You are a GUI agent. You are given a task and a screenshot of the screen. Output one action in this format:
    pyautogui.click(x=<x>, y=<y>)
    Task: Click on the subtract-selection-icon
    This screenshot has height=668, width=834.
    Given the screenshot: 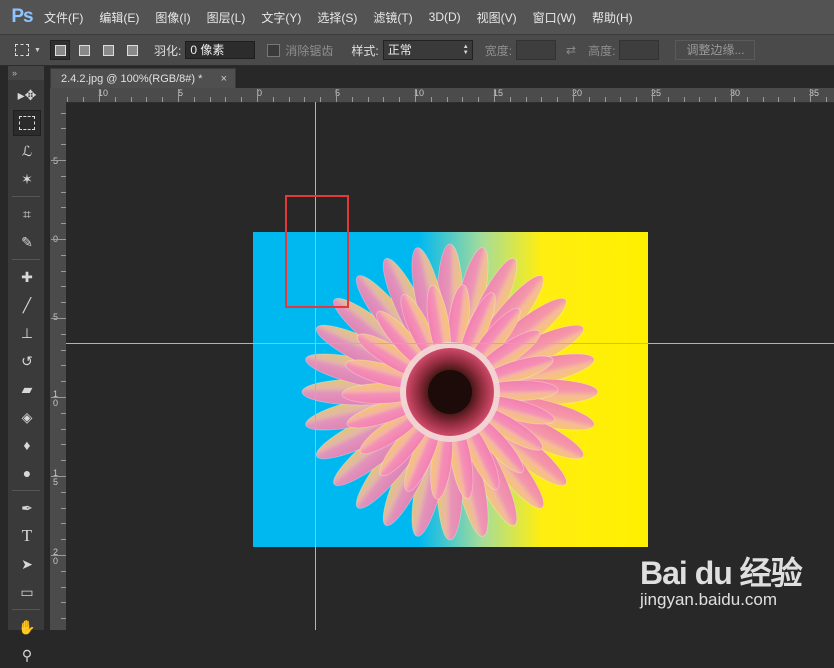 What is the action you would take?
    pyautogui.click(x=108, y=50)
    